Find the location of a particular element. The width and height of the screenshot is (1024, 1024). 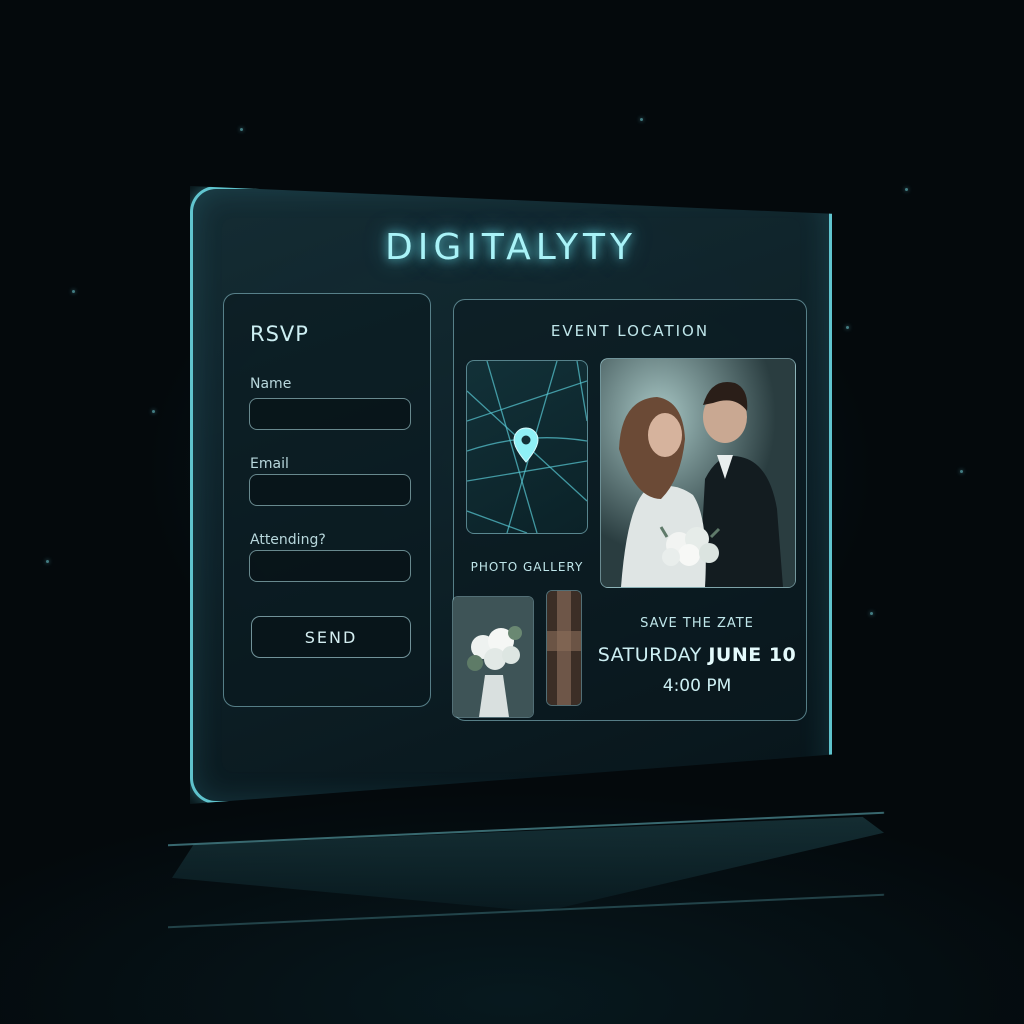

name-label: Name is located at coordinates (271, 384).